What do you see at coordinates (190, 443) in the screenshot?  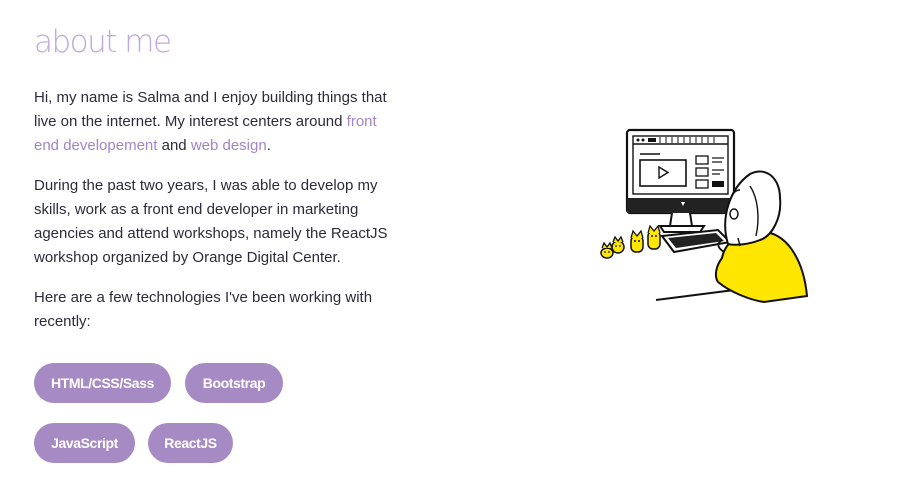 I see `tech-pill-reactjs: ReactJS` at bounding box center [190, 443].